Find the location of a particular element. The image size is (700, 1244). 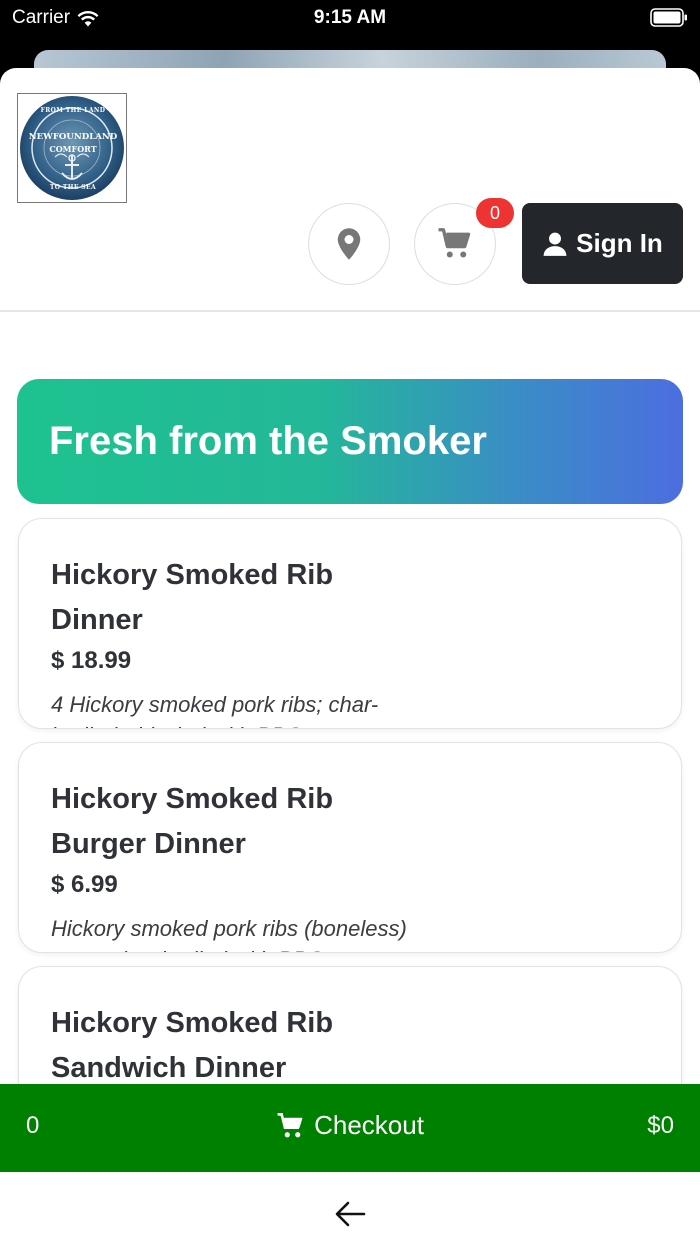

checkout-bar: 0 Checkout $0 is located at coordinates (350, 1128).